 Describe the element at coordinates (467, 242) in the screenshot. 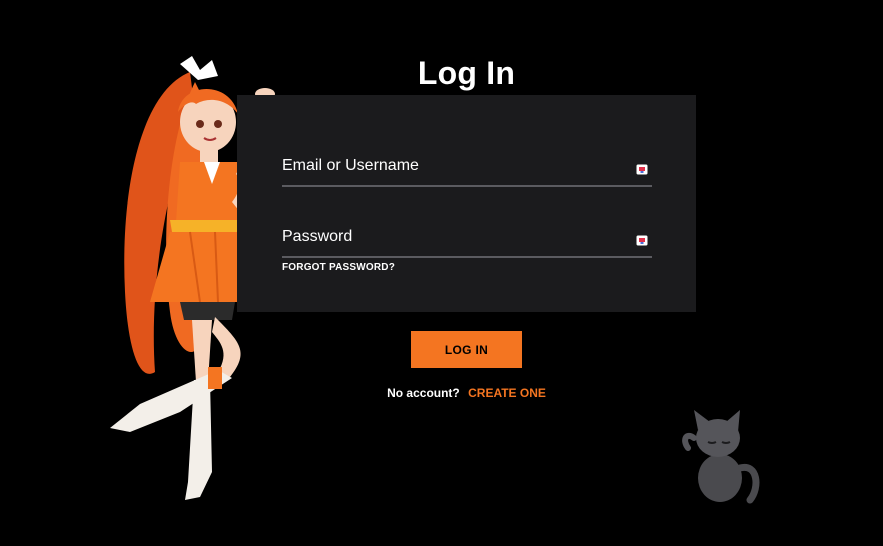

I see `password-field: Password` at that location.